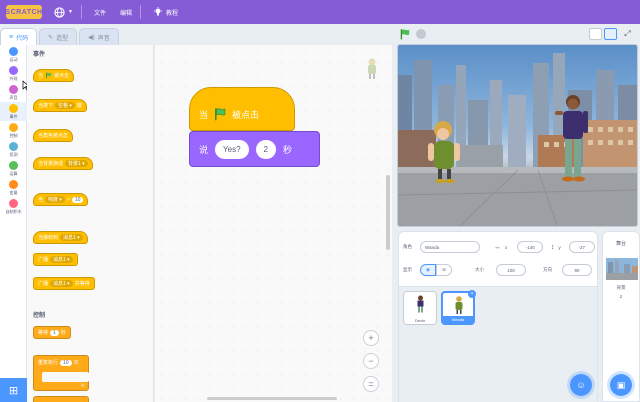 The image size is (640, 402). I want to click on when-i-receive-block: 当接收到 消息1 ▾, so click(60, 237).